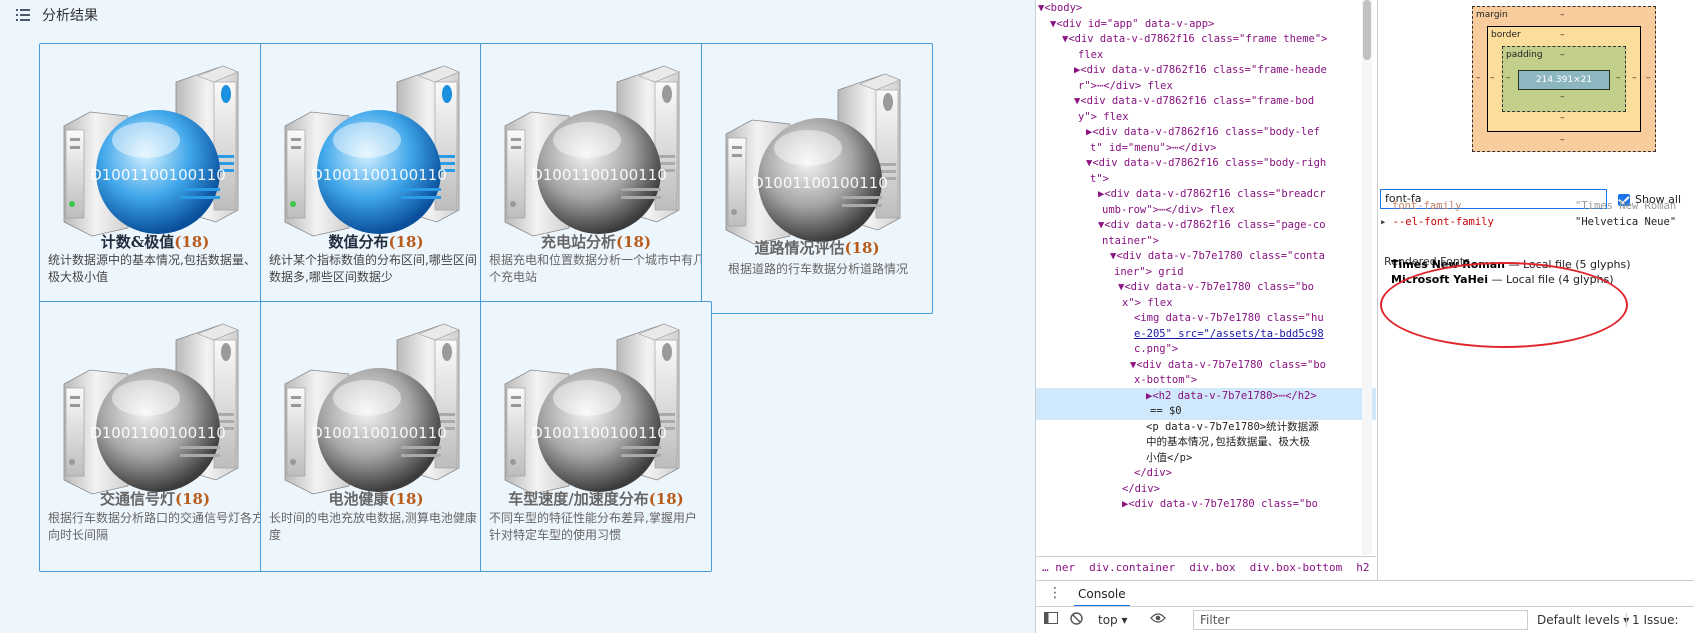 This screenshot has width=1694, height=633. I want to click on expand-arrow-icon: ▸, so click(1386, 222).